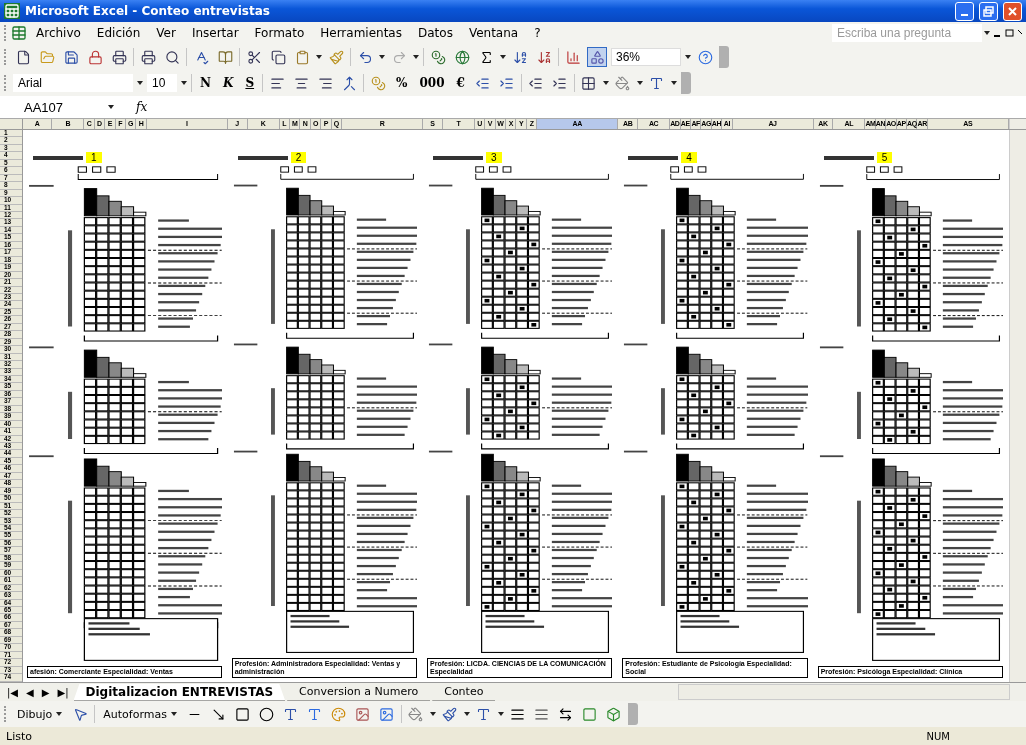 The image size is (1026, 745). Describe the element at coordinates (140, 714) in the screenshot. I see `autoshapes-menu-button: Autoformas` at that location.